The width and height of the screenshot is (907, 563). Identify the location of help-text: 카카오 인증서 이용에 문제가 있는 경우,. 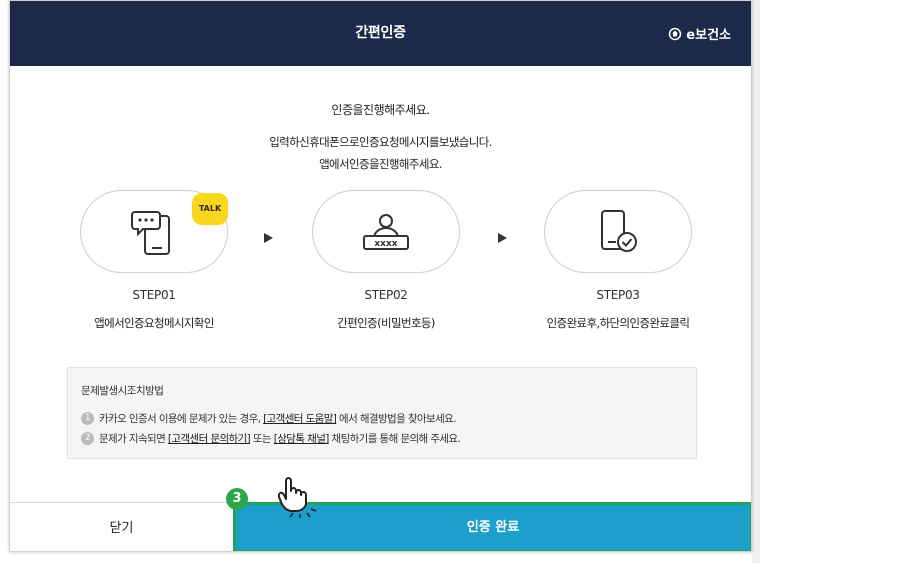
(181, 419).